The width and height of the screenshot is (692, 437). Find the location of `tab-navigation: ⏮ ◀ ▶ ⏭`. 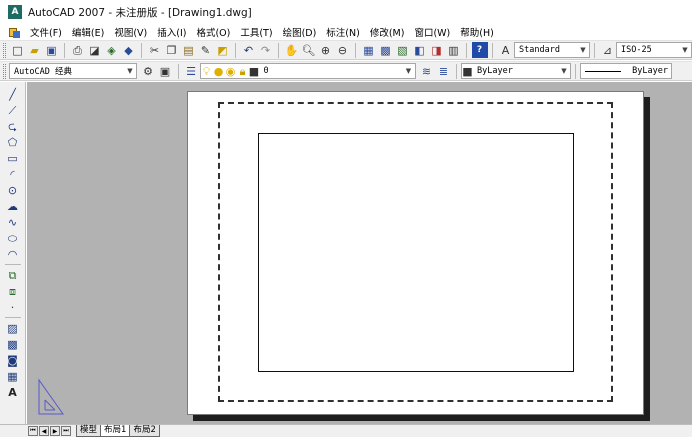

tab-navigation: ⏮ ◀ ▶ ⏭ is located at coordinates (50, 431).